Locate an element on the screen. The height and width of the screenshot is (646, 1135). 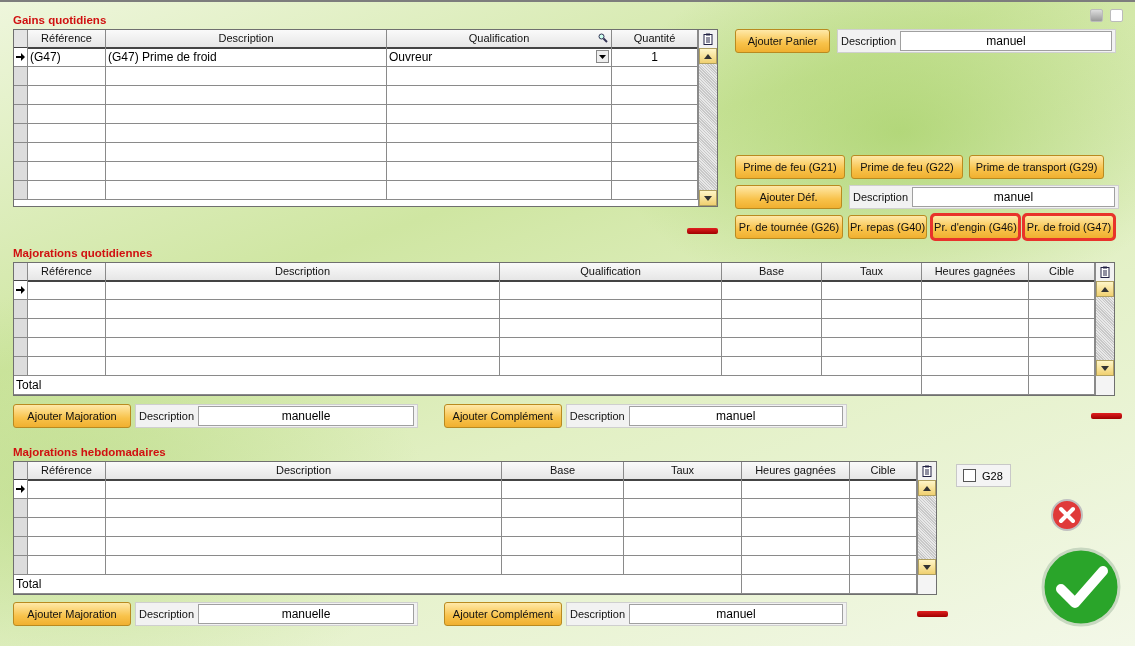
add-default-button: Ajouter Déf. is located at coordinates (788, 197).